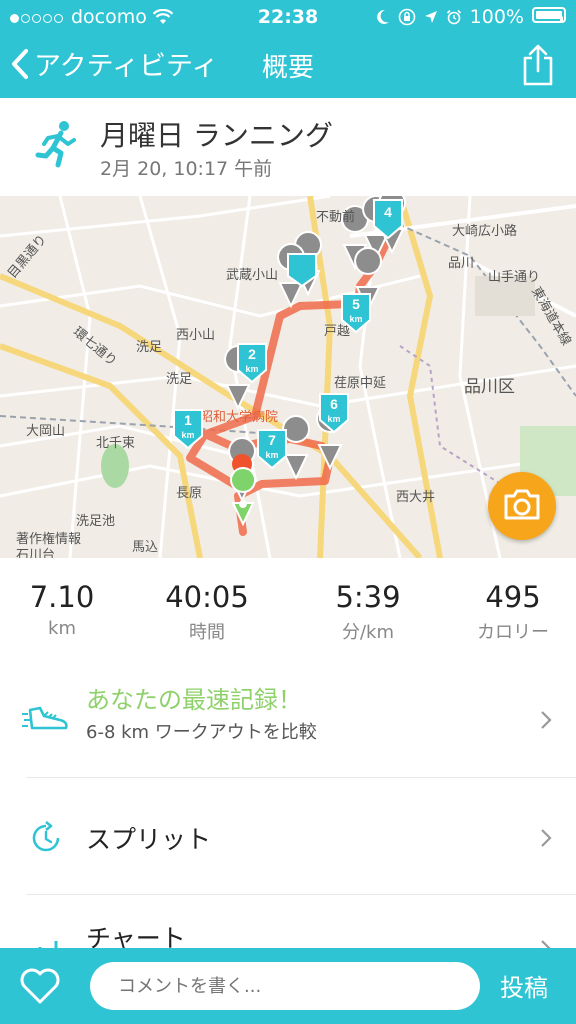  Describe the element at coordinates (188, 420) in the screenshot. I see `svg-text: 1` at that location.